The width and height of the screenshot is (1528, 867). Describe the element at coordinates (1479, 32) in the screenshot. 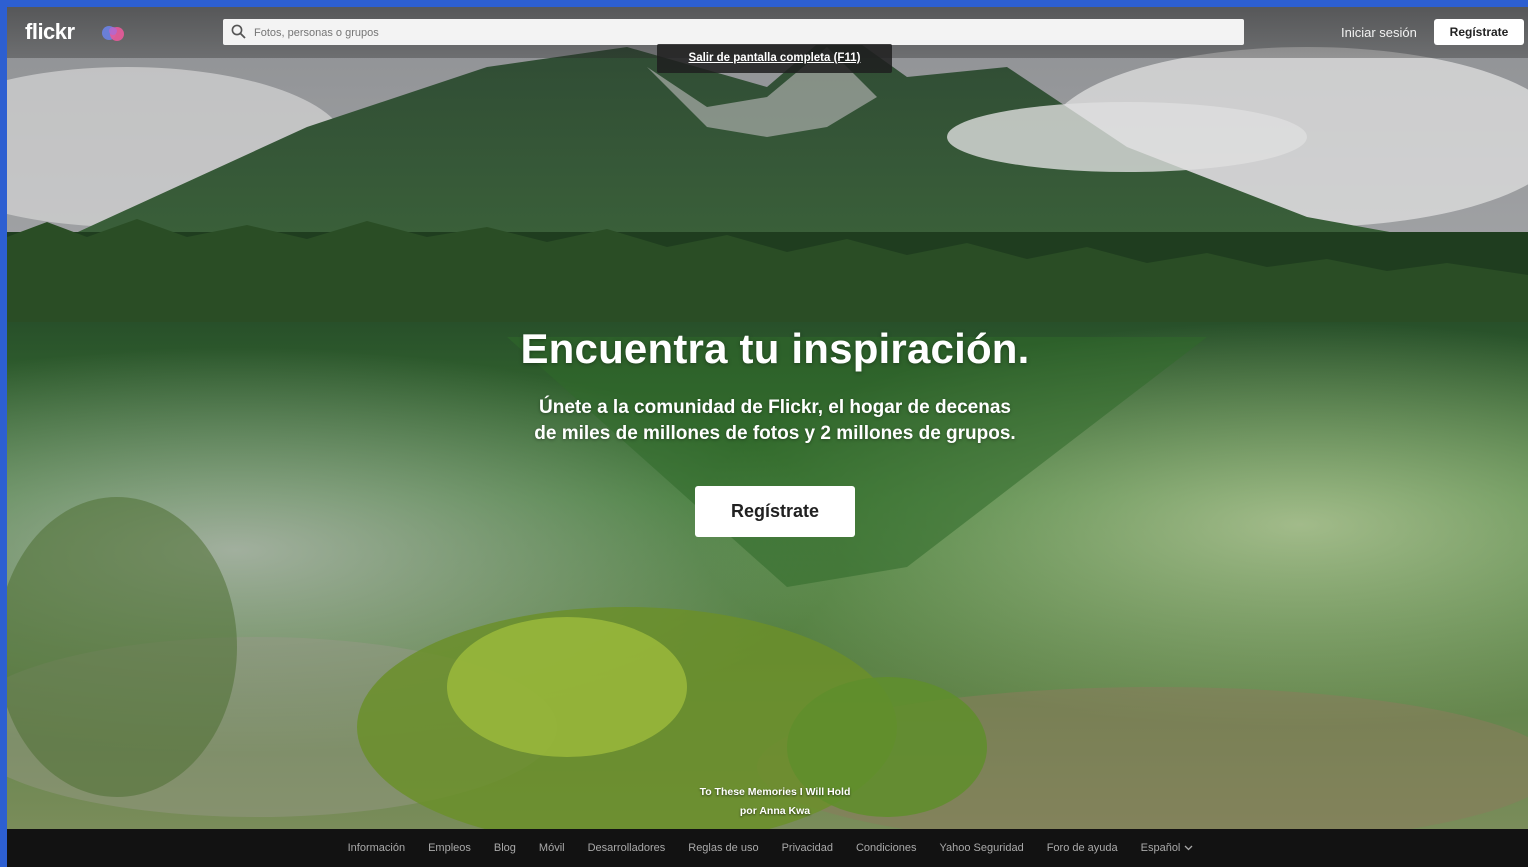

I see `signup-button-header: Regístrate` at that location.